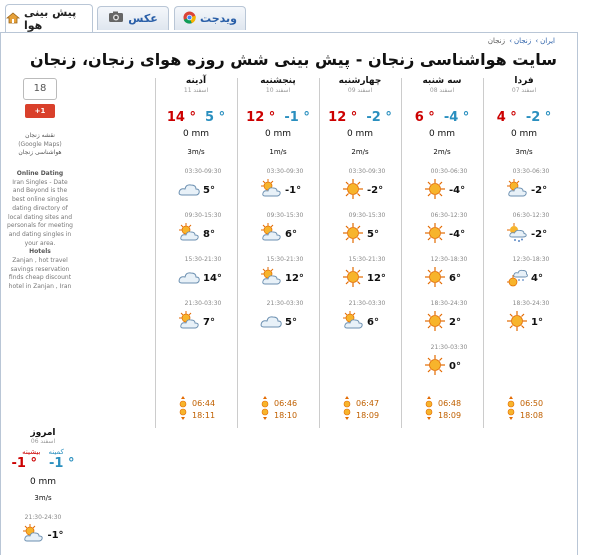 The image size is (589, 555). What do you see at coordinates (360, 317) in the screenshot?
I see `forecast-slot: 21:30-03:30 6°` at bounding box center [360, 317].